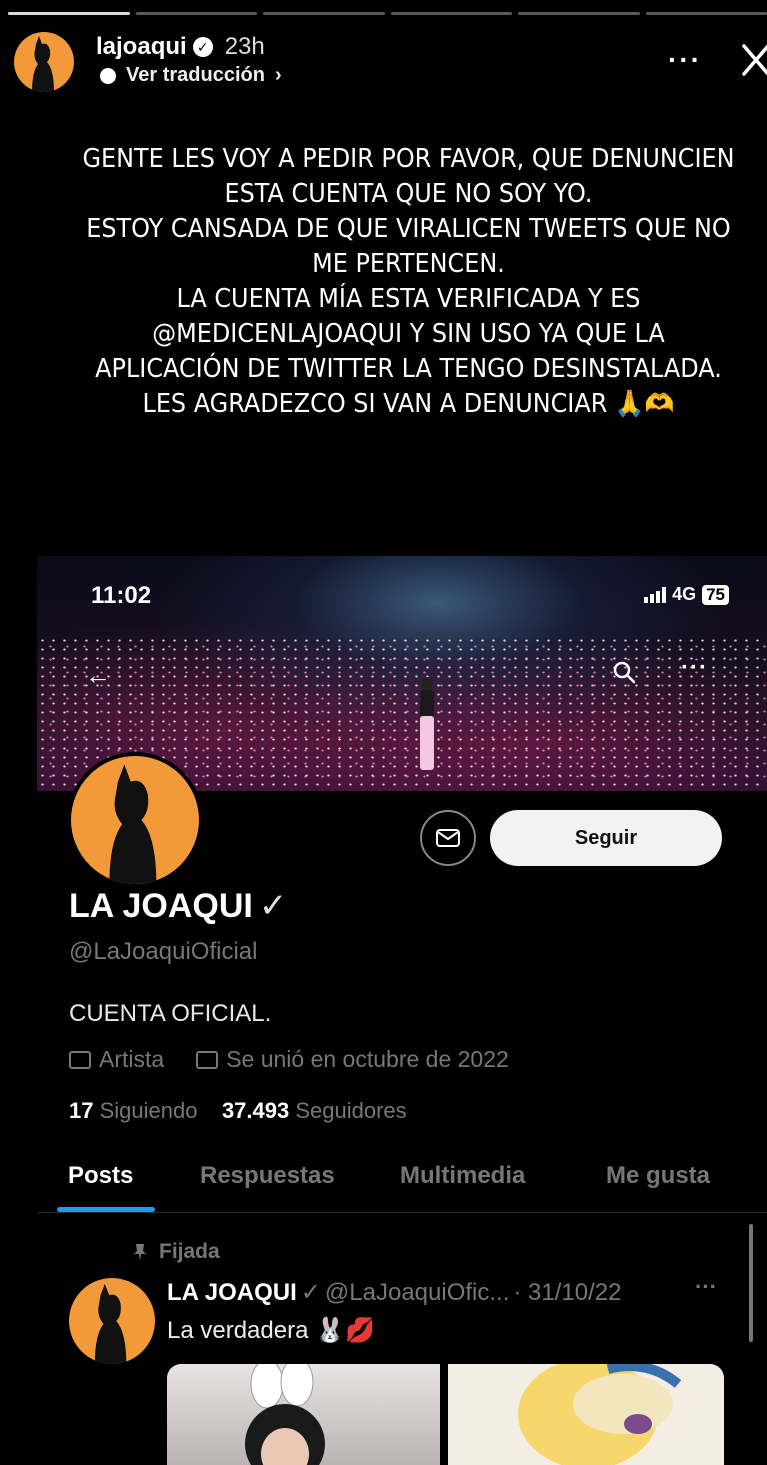 The image size is (767, 1465). I want to click on cartoon-image, so click(600, 1414).